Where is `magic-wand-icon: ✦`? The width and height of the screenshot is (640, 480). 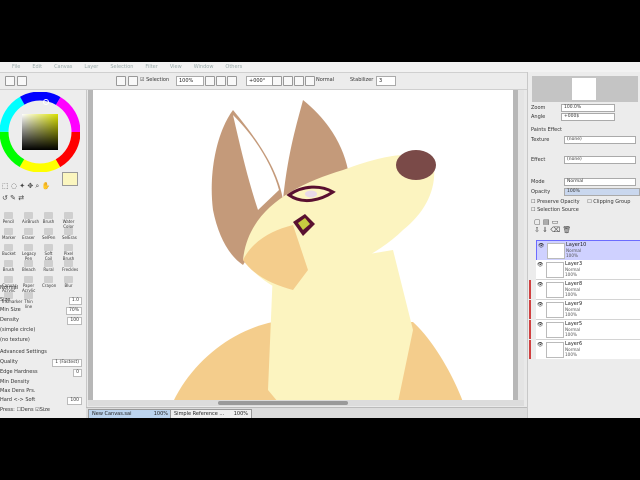
magic-wand-icon: ✦ is located at coordinates (22, 186).